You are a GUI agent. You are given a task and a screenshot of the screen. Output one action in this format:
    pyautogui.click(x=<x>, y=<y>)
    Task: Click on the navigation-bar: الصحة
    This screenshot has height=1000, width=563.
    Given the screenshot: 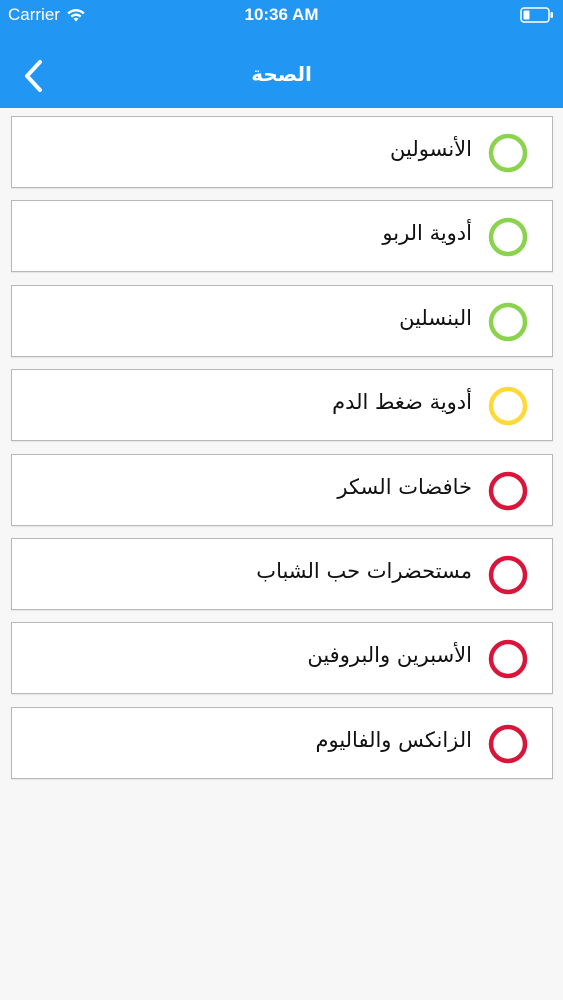 What is the action you would take?
    pyautogui.click(x=281, y=76)
    